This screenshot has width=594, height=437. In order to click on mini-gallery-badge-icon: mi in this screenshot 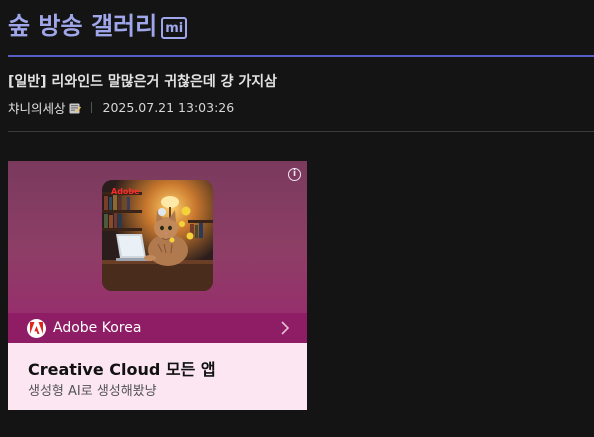, I will do `click(174, 28)`.